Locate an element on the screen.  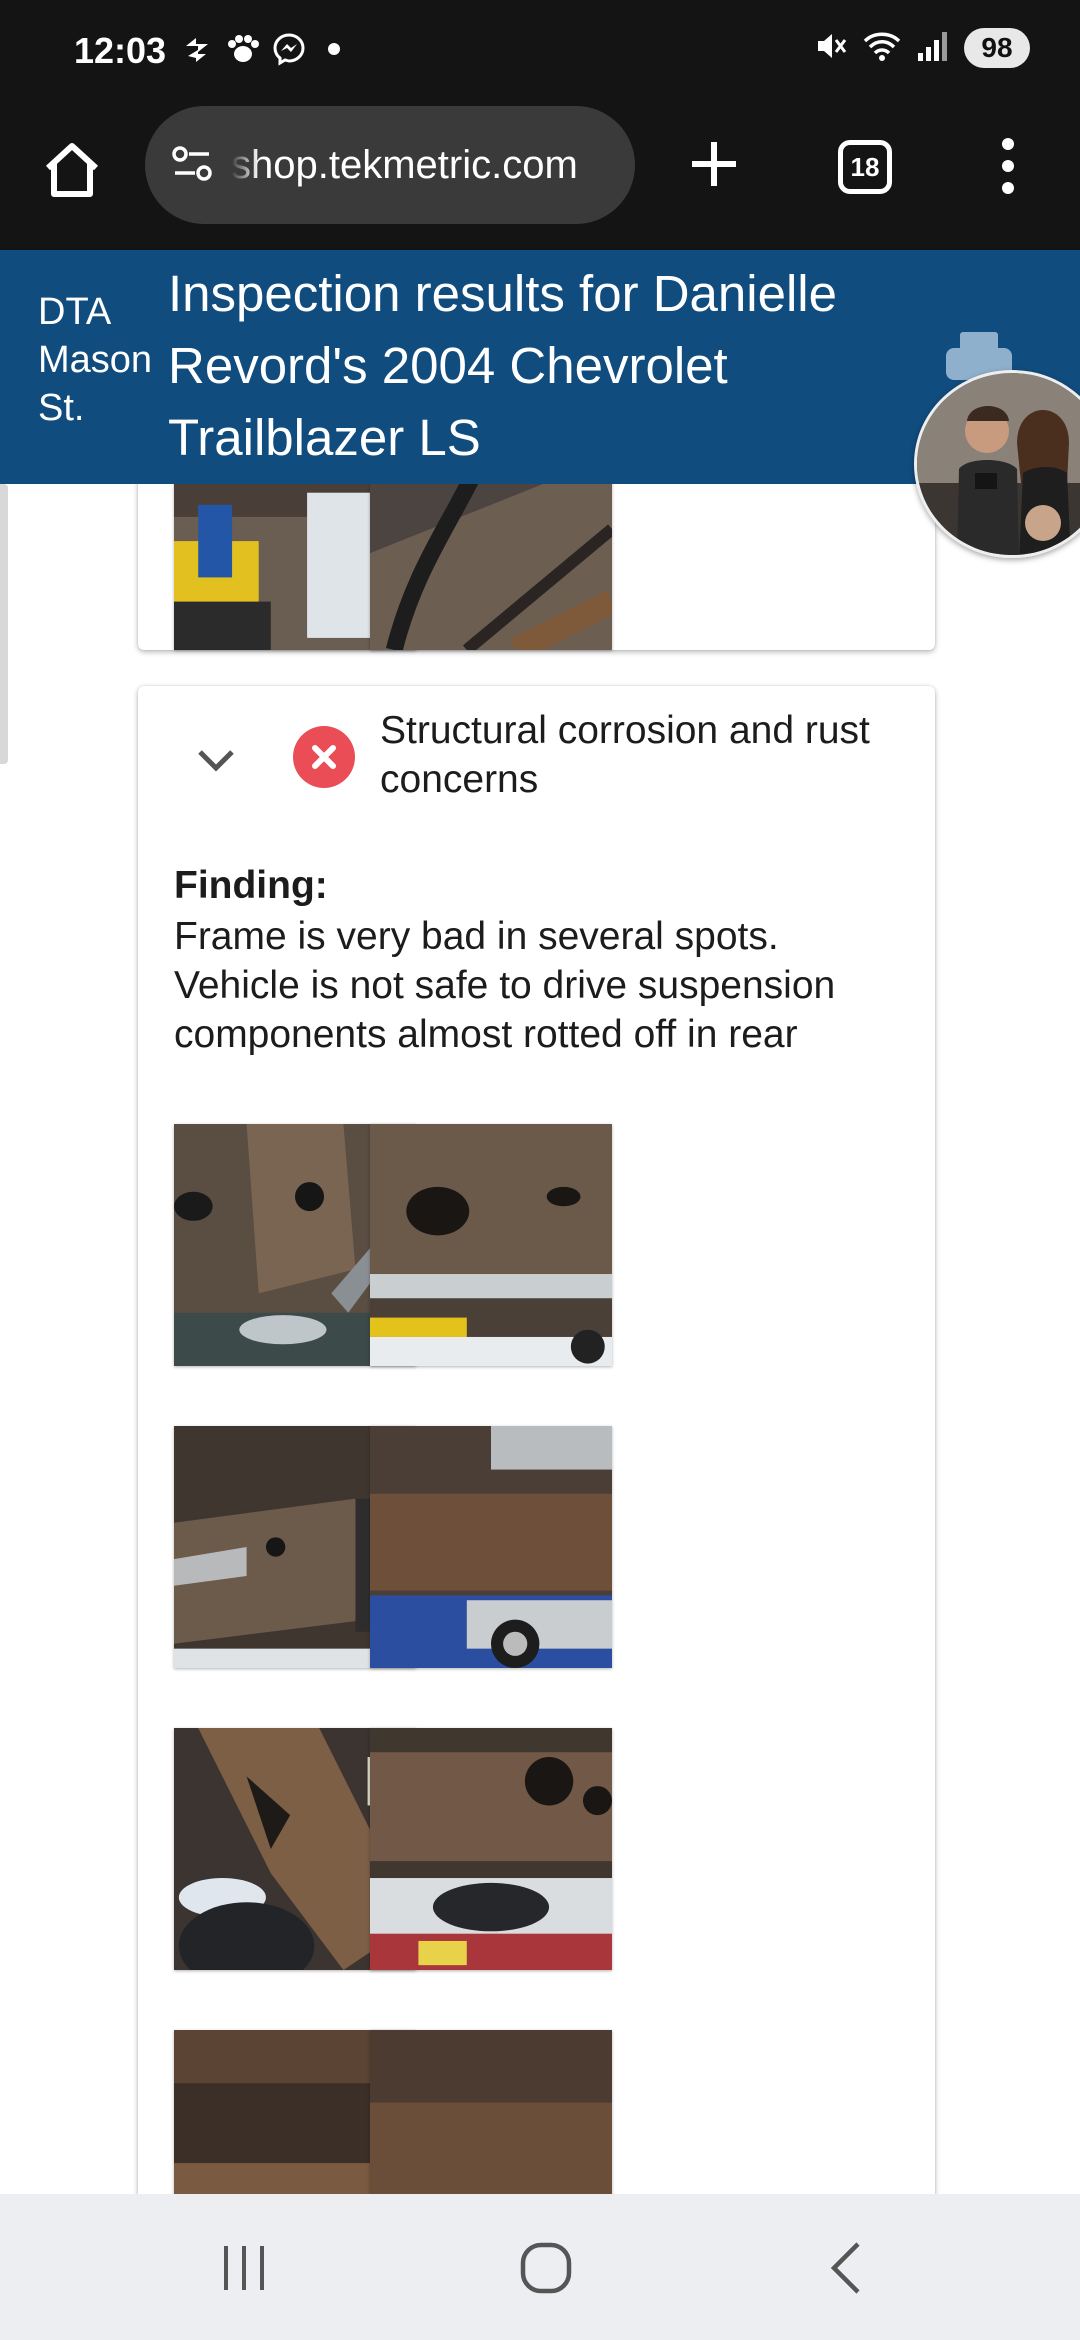
plus-icon is located at coordinates (714, 164).